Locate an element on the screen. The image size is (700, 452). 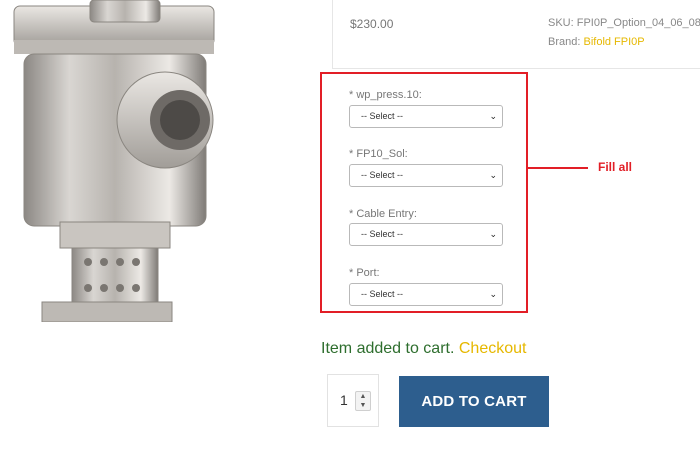
add-to-cart-button: ADD TO CART is located at coordinates (474, 401).